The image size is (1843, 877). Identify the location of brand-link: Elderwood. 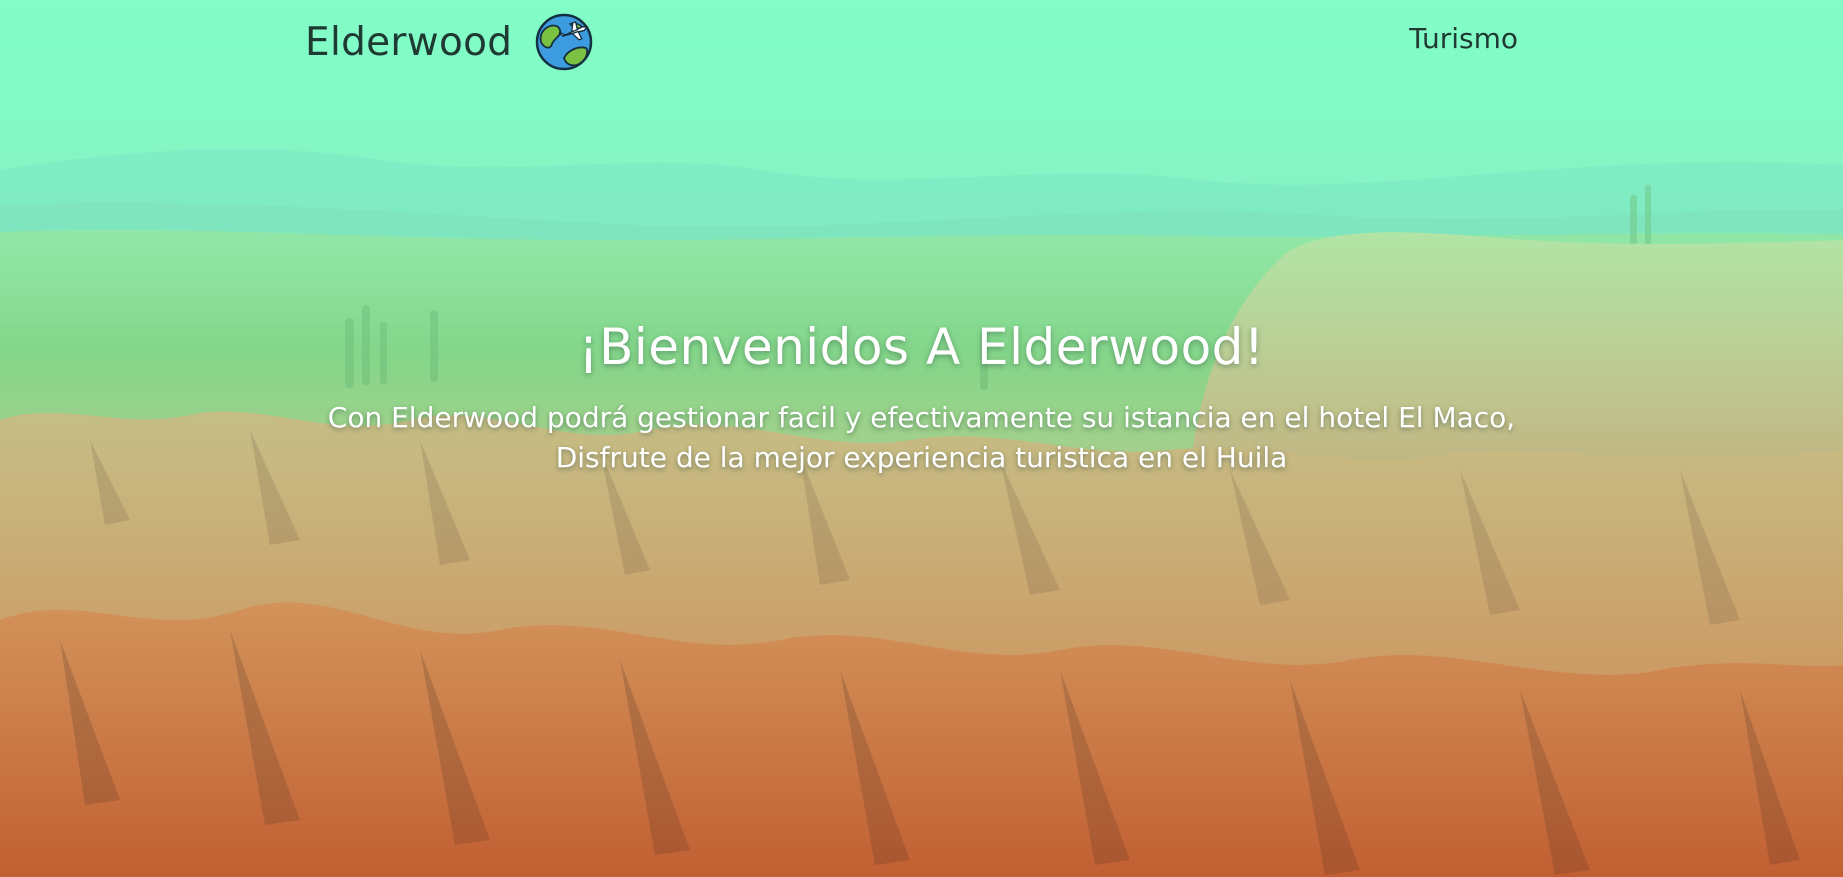
(449, 42).